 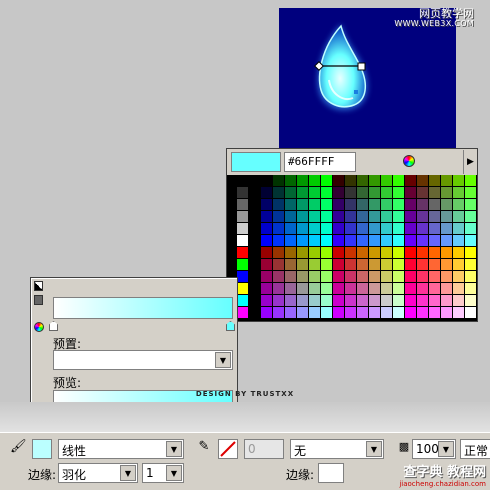 What do you see at coordinates (163, 473) in the screenshot?
I see `edge-amount-field: 1 ▼` at bounding box center [163, 473].